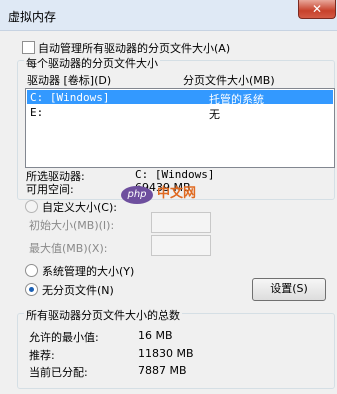 The height and width of the screenshot is (394, 337). Describe the element at coordinates (137, 195) in the screenshot. I see `watermark-logo: php` at that location.